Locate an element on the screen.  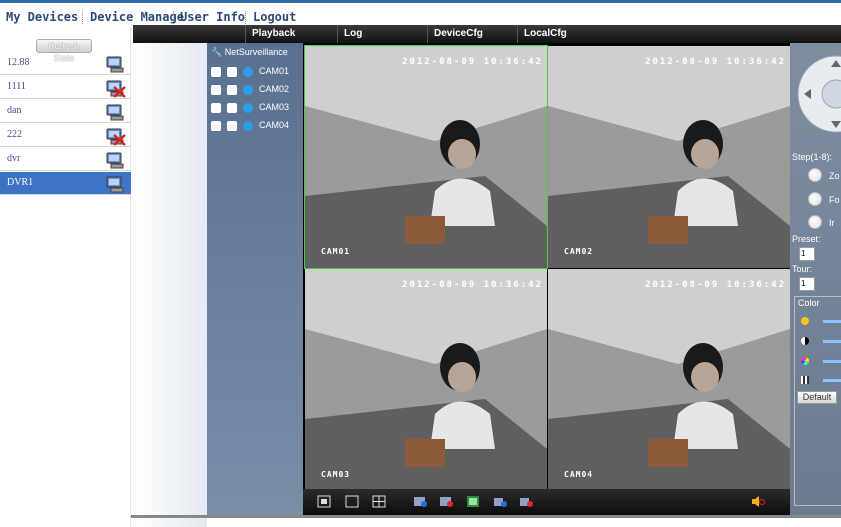
brightness-slider is located at coordinates (832, 321).